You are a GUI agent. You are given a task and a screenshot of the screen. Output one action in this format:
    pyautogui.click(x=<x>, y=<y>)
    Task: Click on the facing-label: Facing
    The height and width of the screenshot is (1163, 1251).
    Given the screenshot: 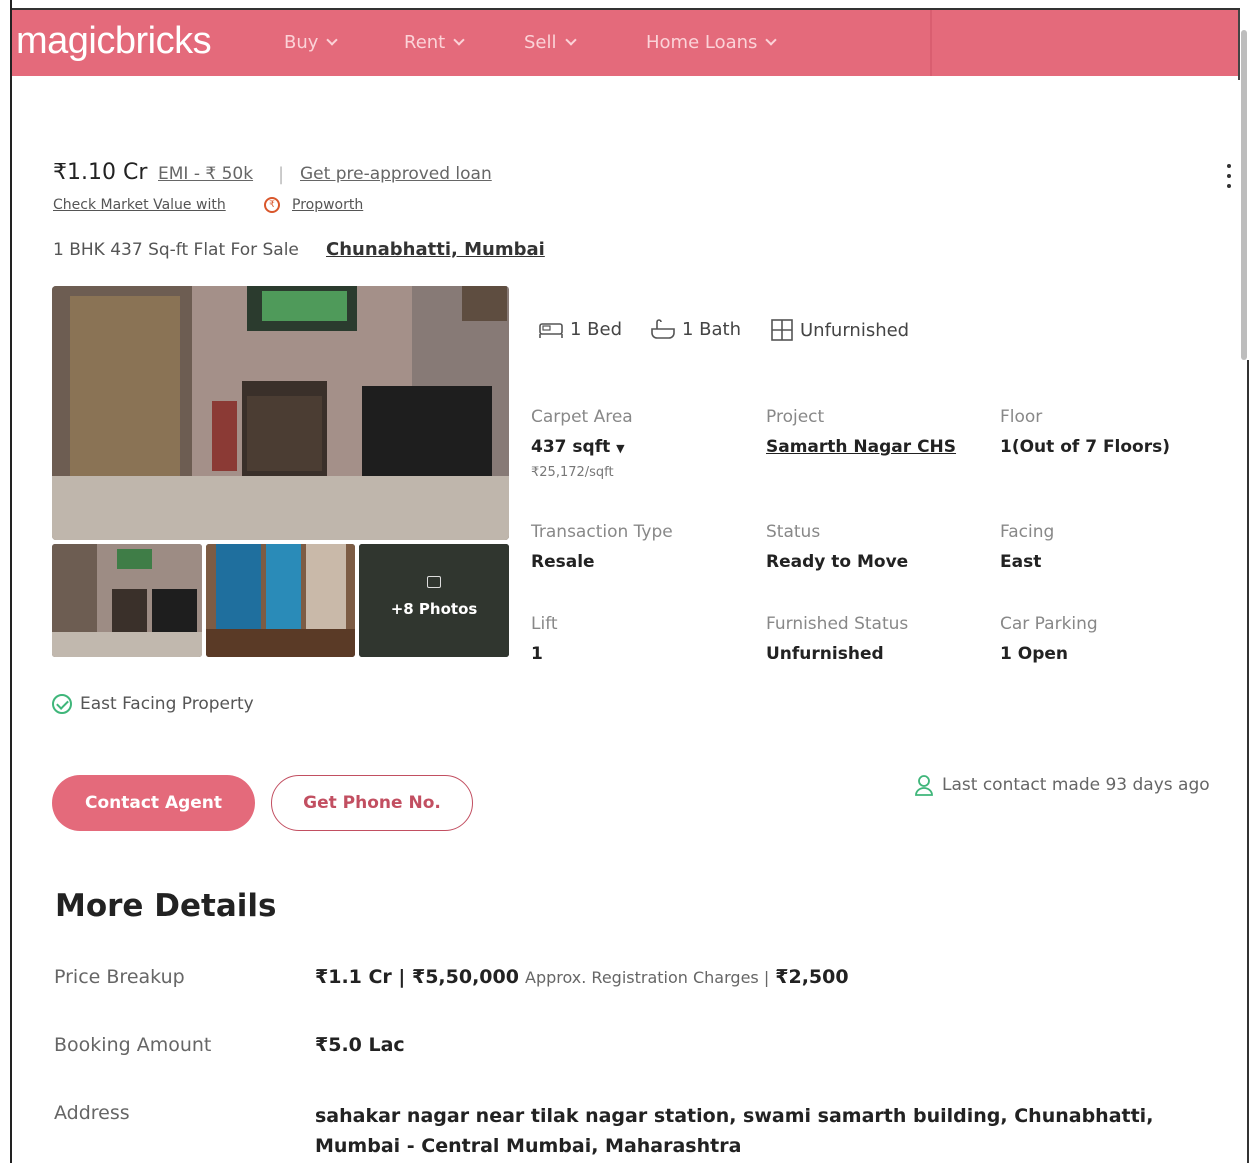 What is the action you would take?
    pyautogui.click(x=1027, y=532)
    